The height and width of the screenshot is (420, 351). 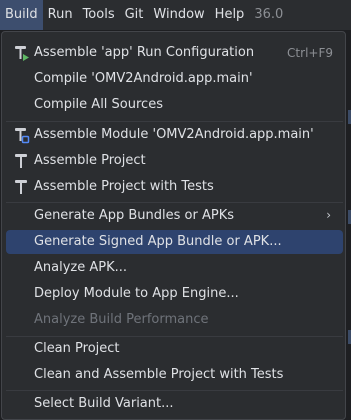 What do you see at coordinates (159, 374) in the screenshot?
I see `menu-item-label: Clean and Assemble Project with Tests` at bounding box center [159, 374].